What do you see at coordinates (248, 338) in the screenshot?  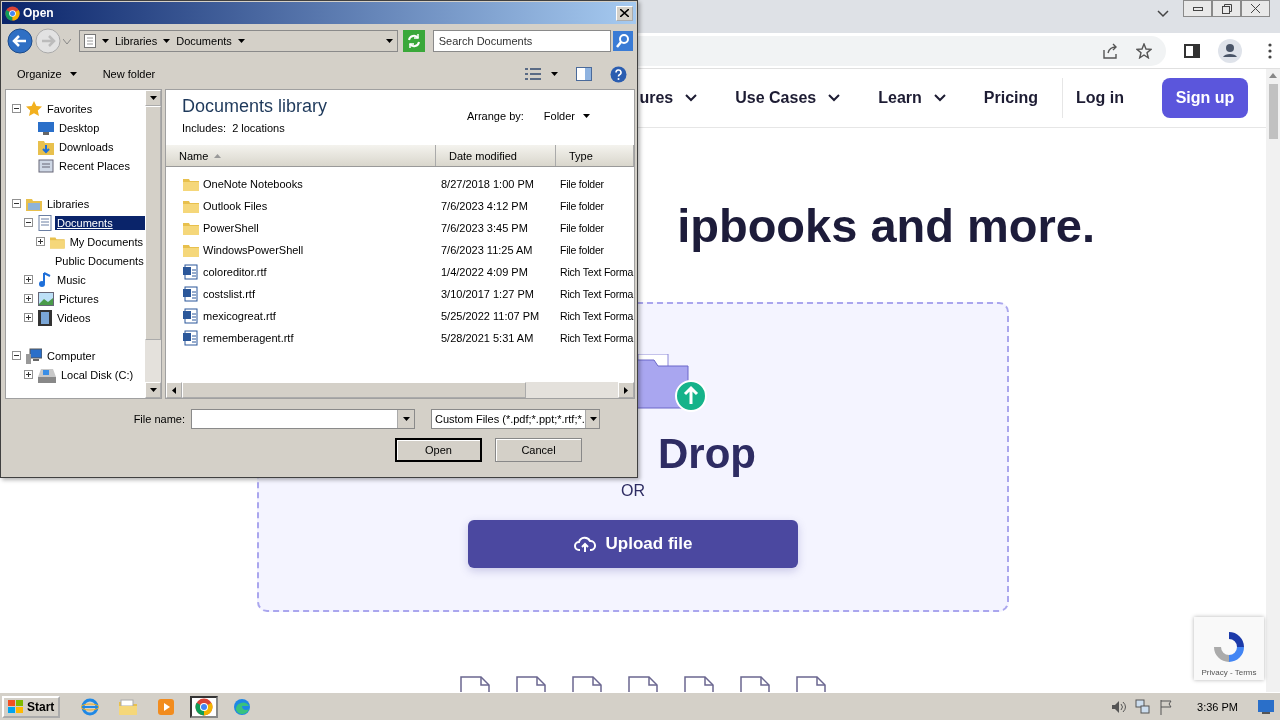 I see `file-name: rememberagent.rtf` at bounding box center [248, 338].